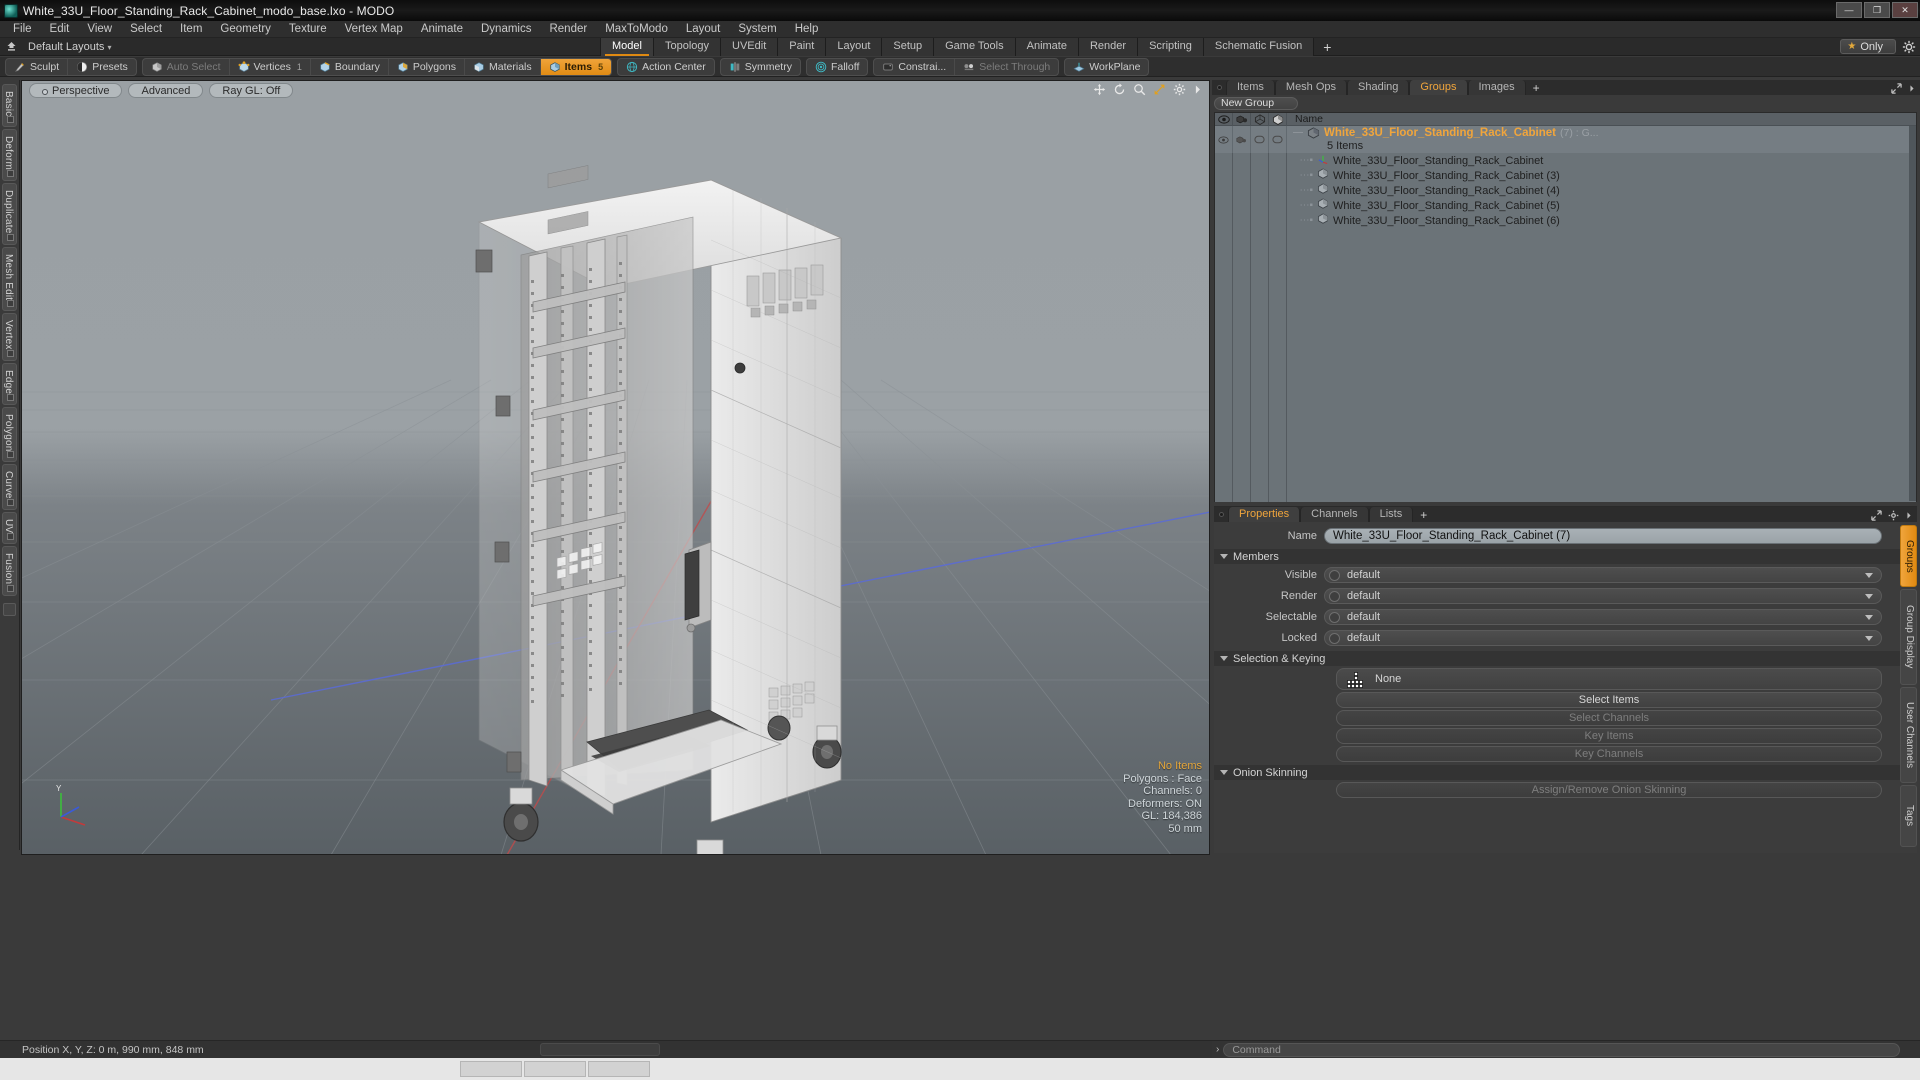 This screenshot has height=1080, width=1920. Describe the element at coordinates (807, 29) in the screenshot. I see `menu-item-help: Help` at that location.